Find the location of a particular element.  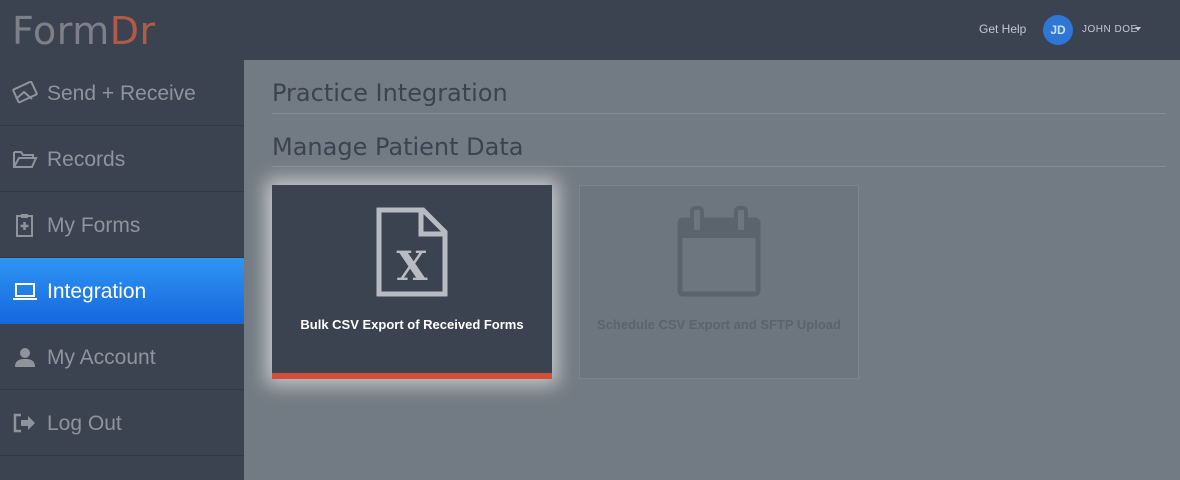

sidebar-item-my-account: My Account is located at coordinates (122, 357).